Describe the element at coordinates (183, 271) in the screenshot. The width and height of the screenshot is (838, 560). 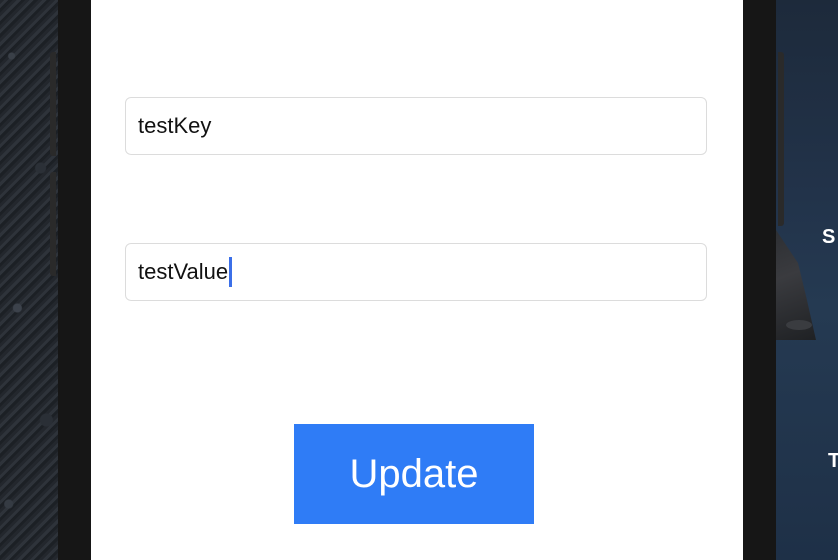
I see `value-input-value: testValue` at that location.